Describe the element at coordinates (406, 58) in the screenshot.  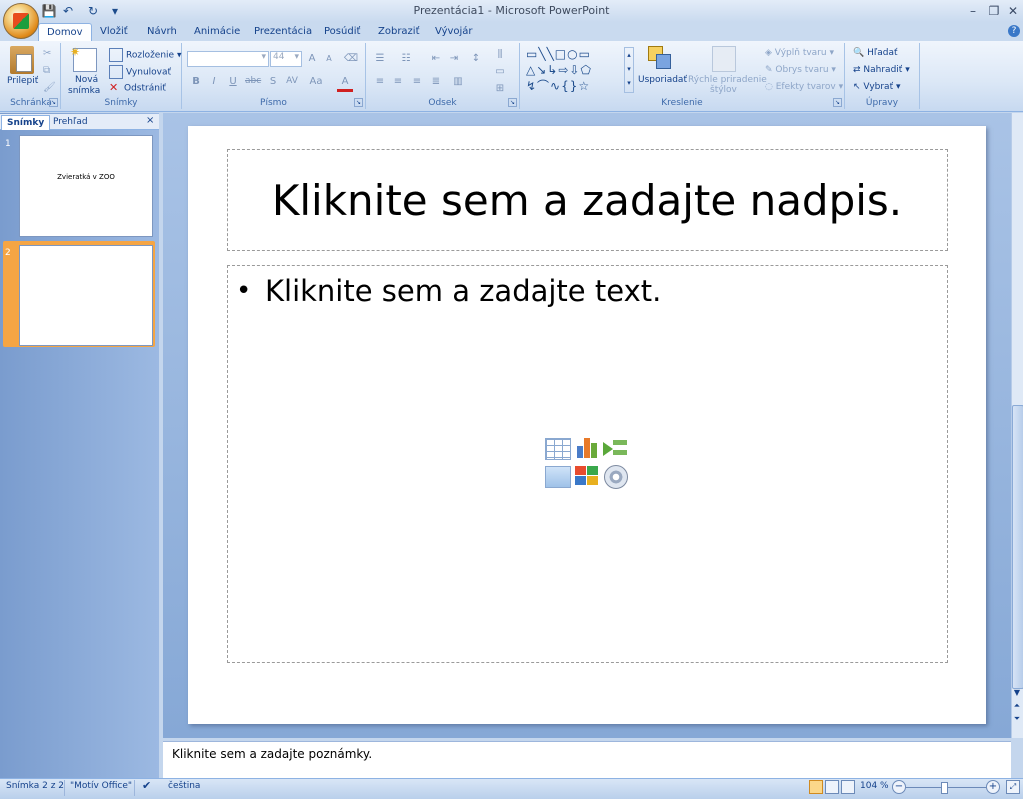
I see `numbering-icon: ☷` at that location.